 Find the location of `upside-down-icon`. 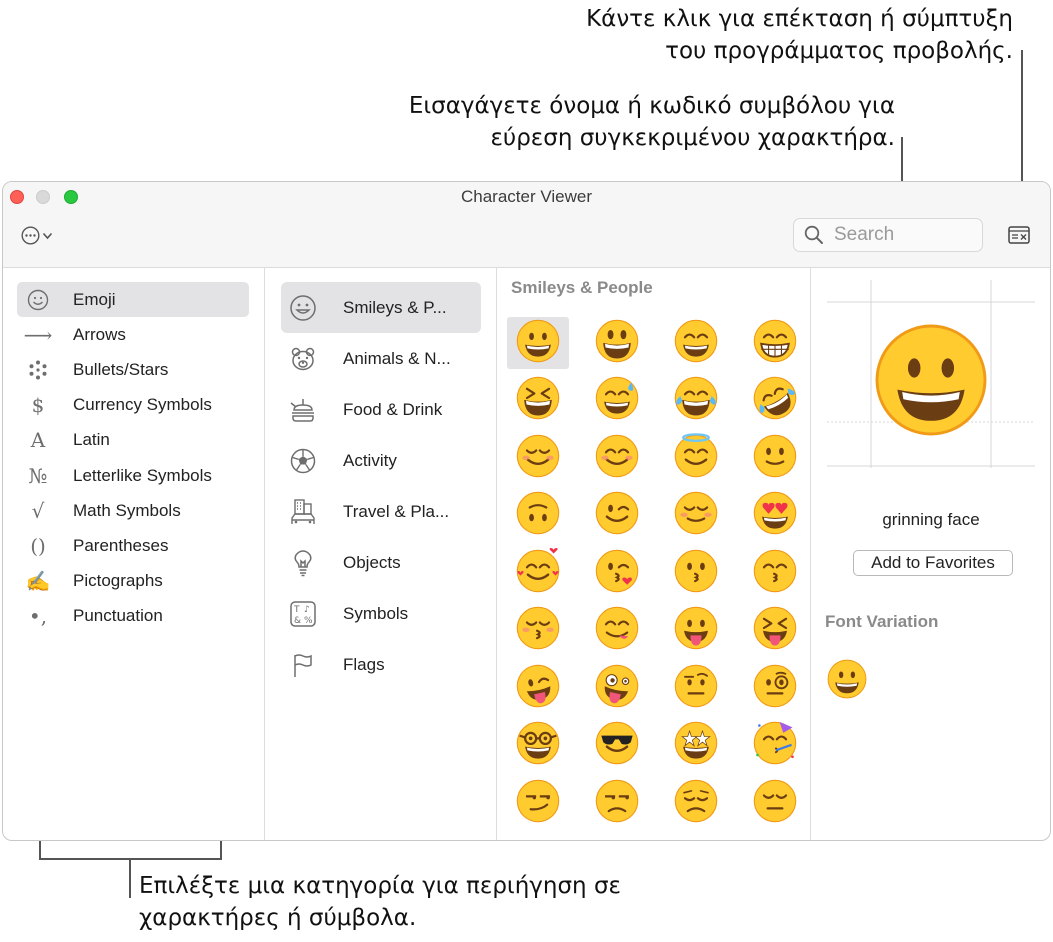

upside-down-icon is located at coordinates (538, 515).